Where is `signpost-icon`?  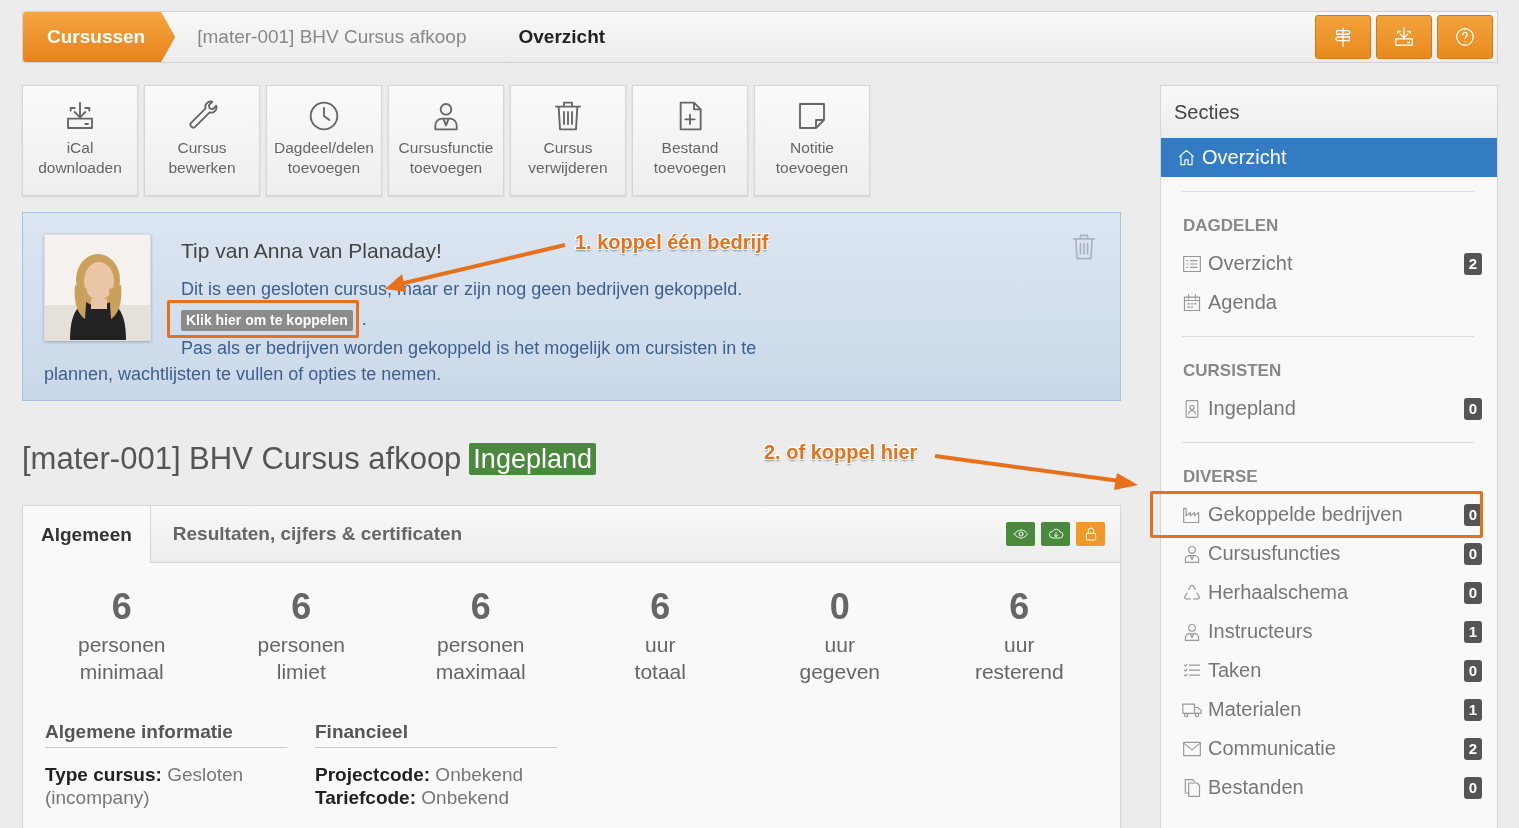 signpost-icon is located at coordinates (1343, 37).